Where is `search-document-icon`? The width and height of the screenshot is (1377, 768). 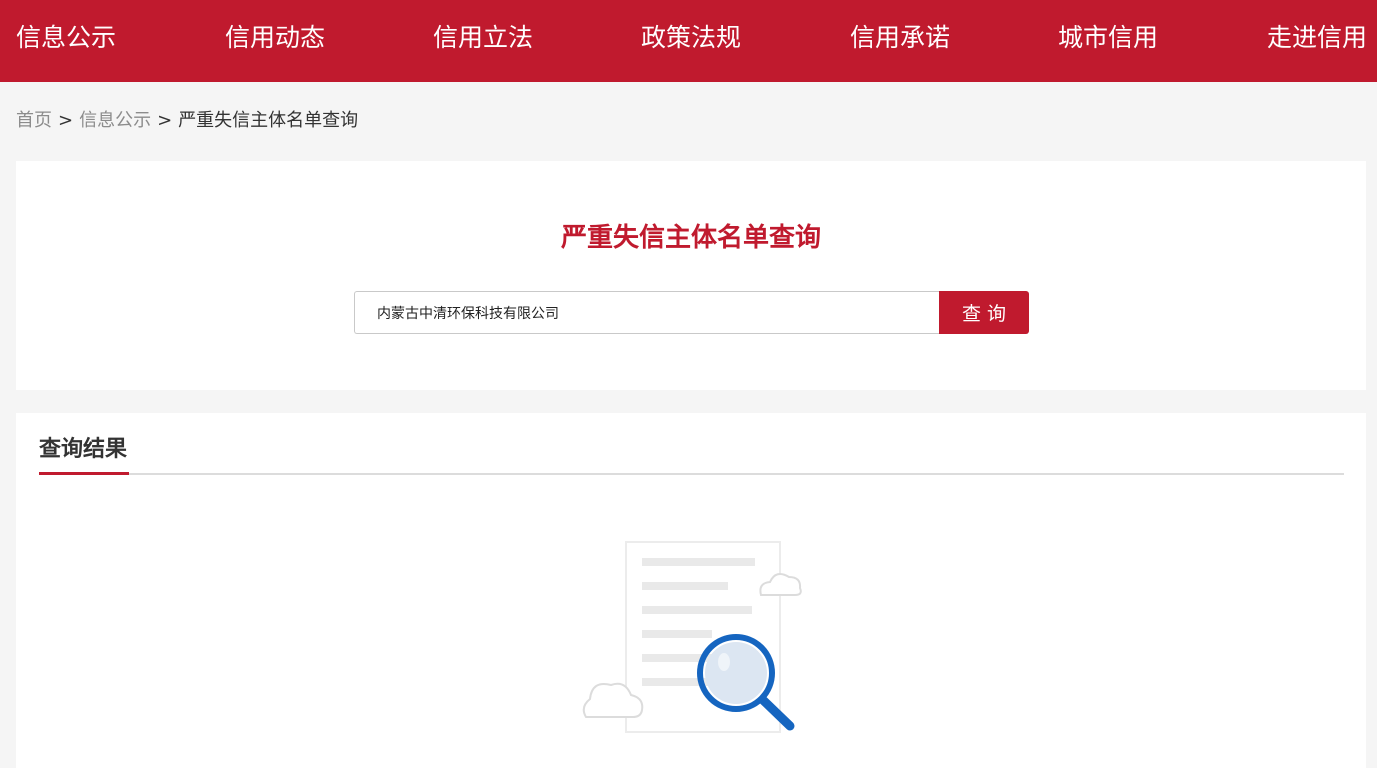
search-document-icon is located at coordinates (692, 637).